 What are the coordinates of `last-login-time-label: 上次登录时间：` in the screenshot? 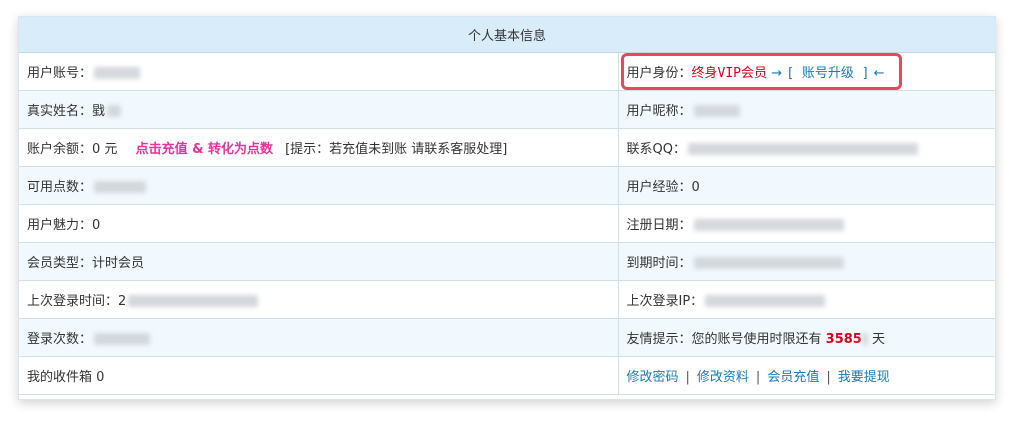 It's located at (73, 301).